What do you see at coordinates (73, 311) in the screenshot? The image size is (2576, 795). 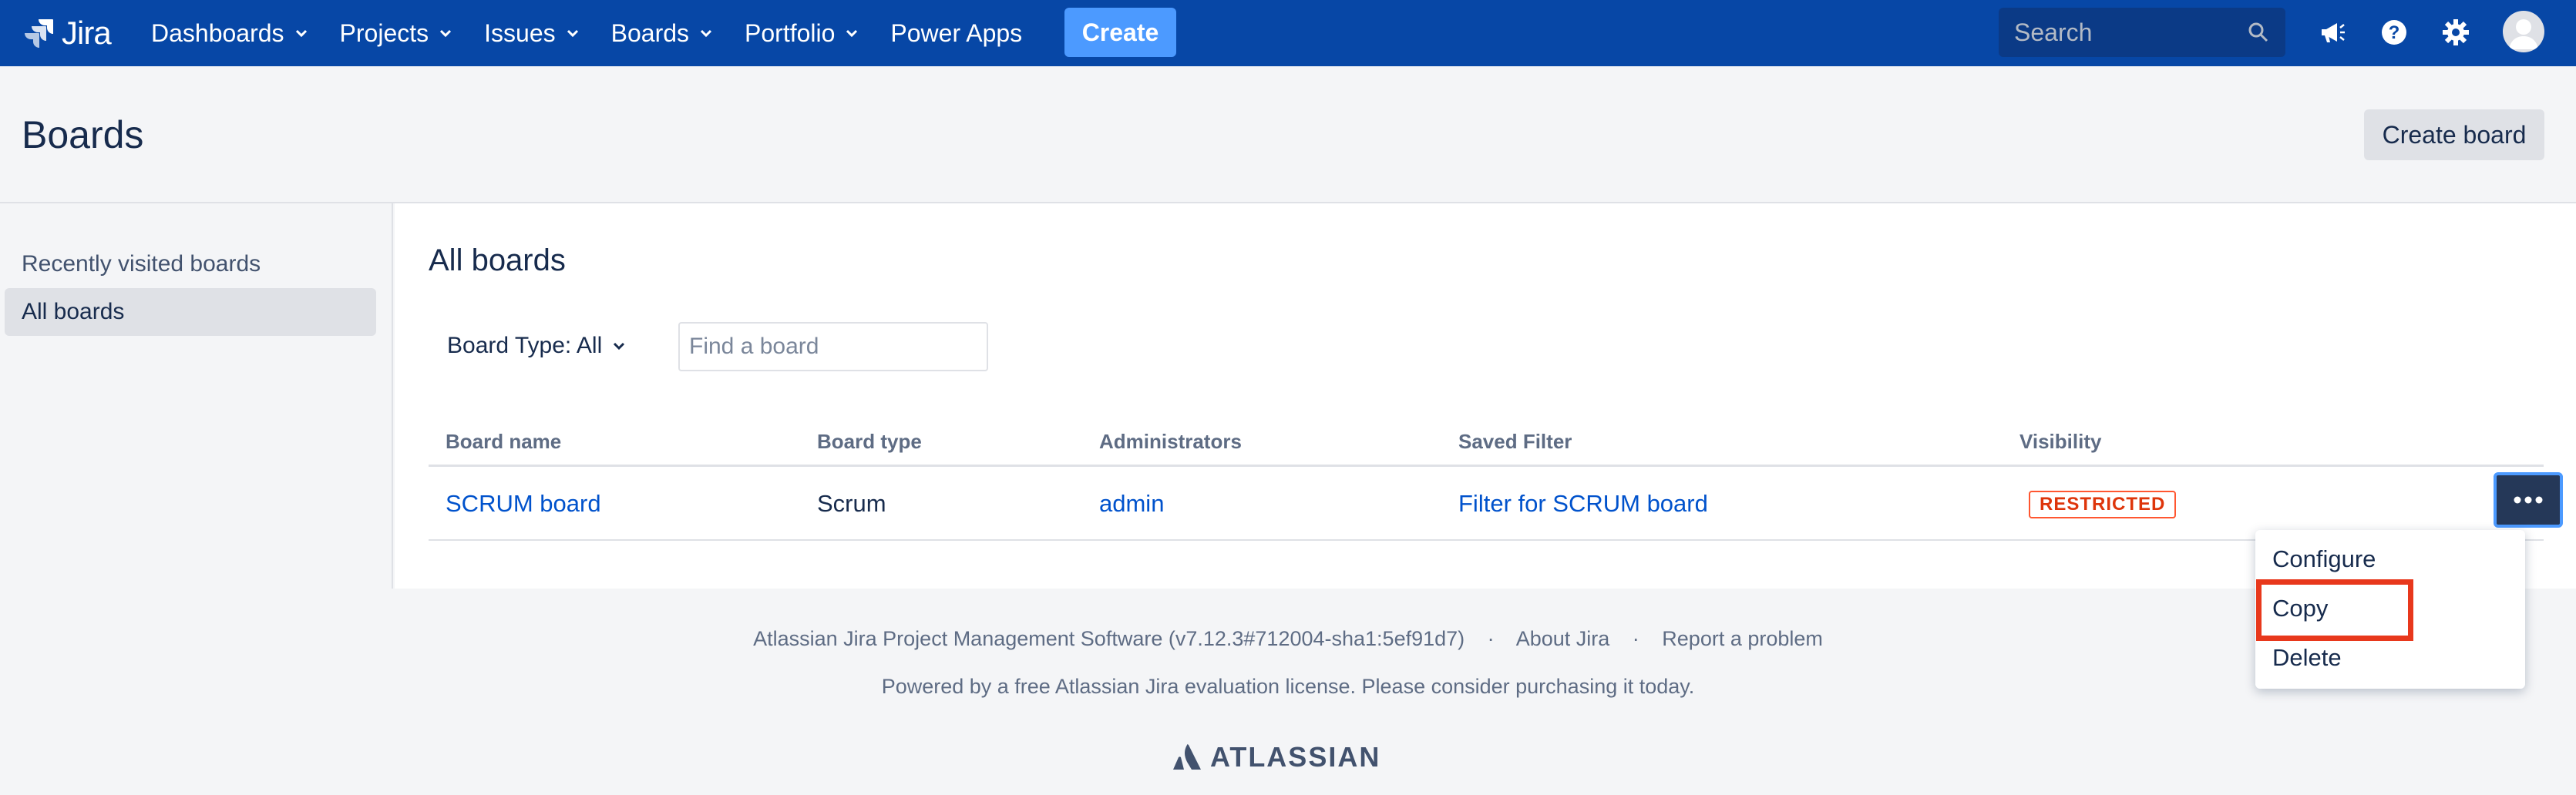 I see `sidebar-item-label: All boards` at bounding box center [73, 311].